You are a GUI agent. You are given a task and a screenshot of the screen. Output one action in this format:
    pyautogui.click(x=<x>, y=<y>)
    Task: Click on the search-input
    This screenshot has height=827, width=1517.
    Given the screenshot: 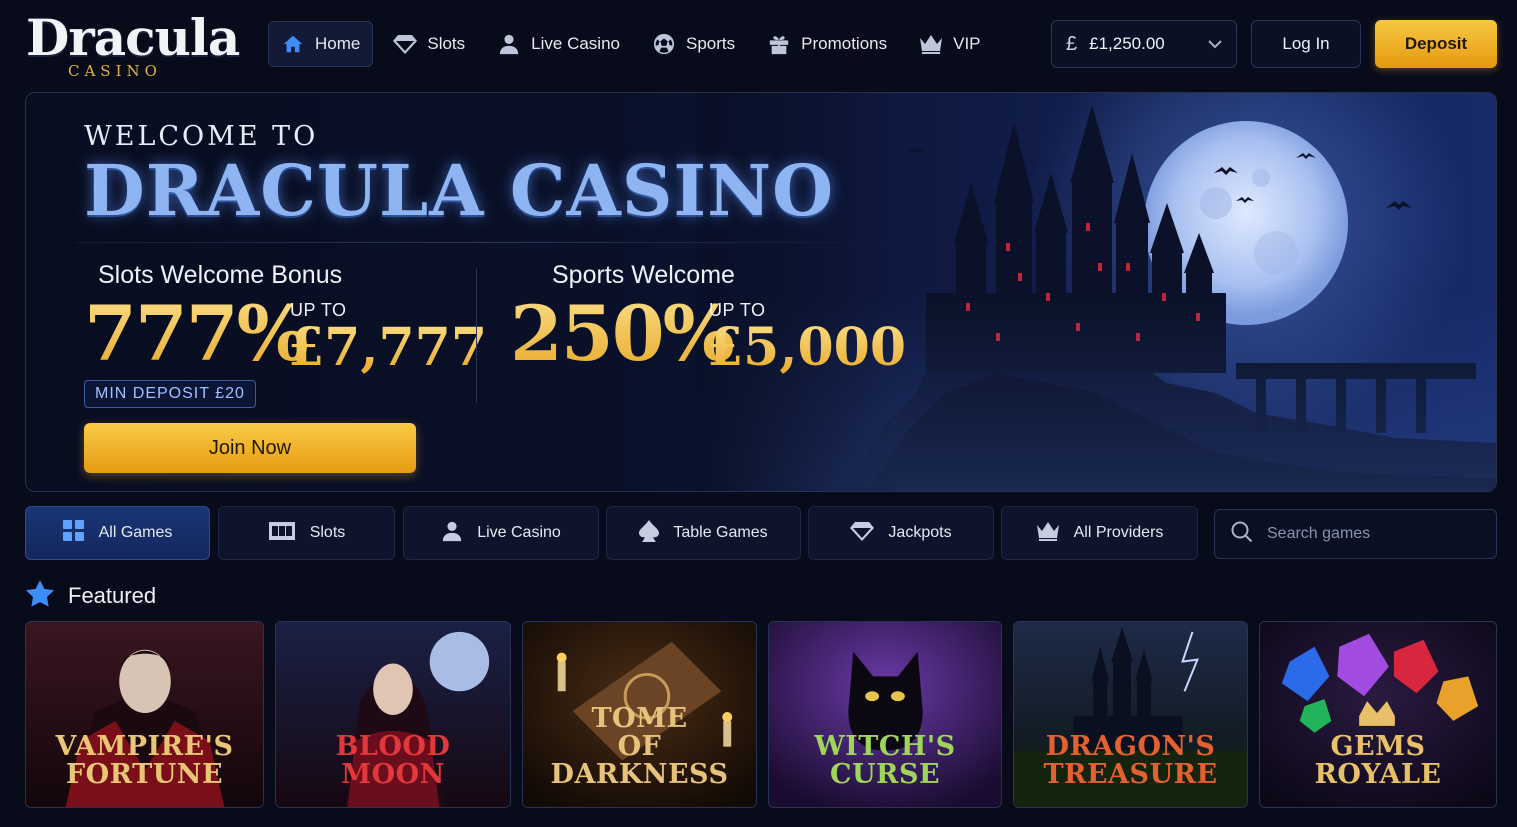 What is the action you would take?
    pyautogui.click(x=1367, y=534)
    